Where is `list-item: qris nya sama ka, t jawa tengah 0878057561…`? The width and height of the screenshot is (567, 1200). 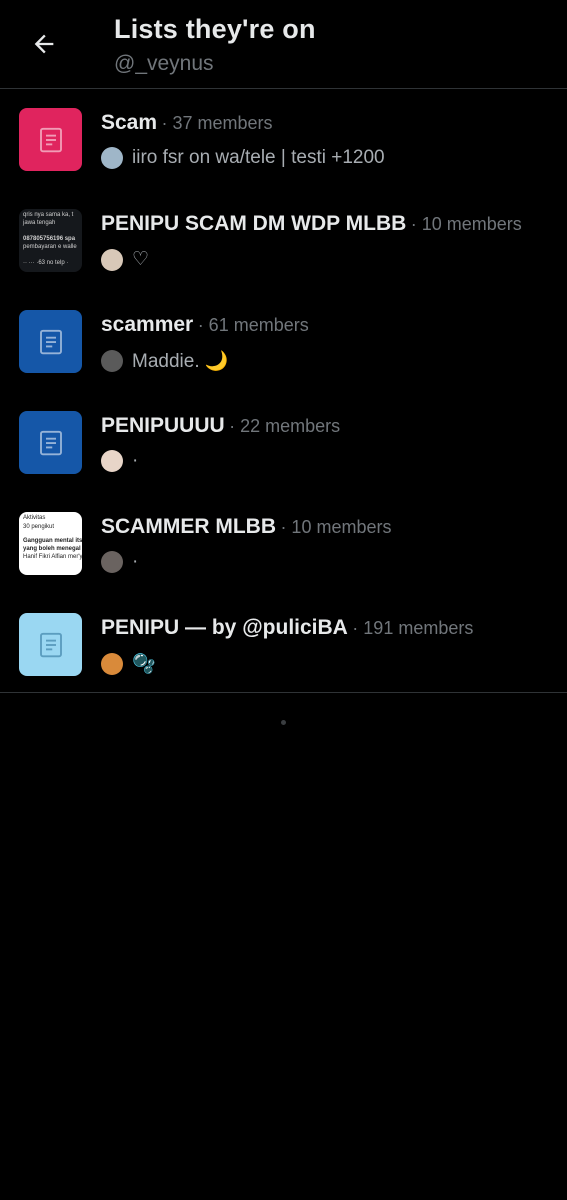
list-item: qris nya sama ka, t jawa tengah 0878057561… is located at coordinates (283, 240).